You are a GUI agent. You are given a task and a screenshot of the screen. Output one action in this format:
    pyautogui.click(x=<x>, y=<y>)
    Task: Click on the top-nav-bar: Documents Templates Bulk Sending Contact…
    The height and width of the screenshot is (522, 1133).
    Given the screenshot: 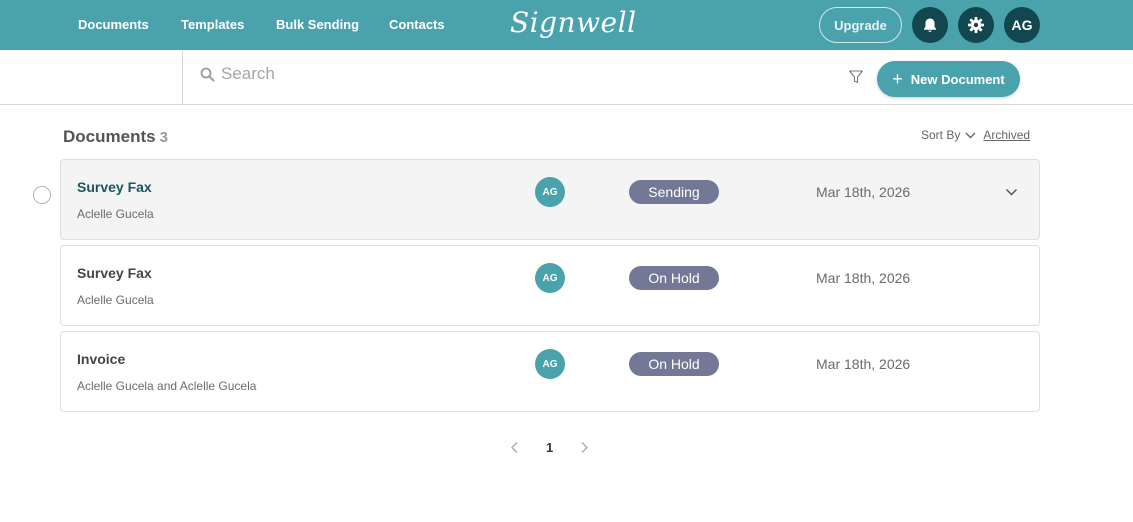 What is the action you would take?
    pyautogui.click(x=566, y=25)
    